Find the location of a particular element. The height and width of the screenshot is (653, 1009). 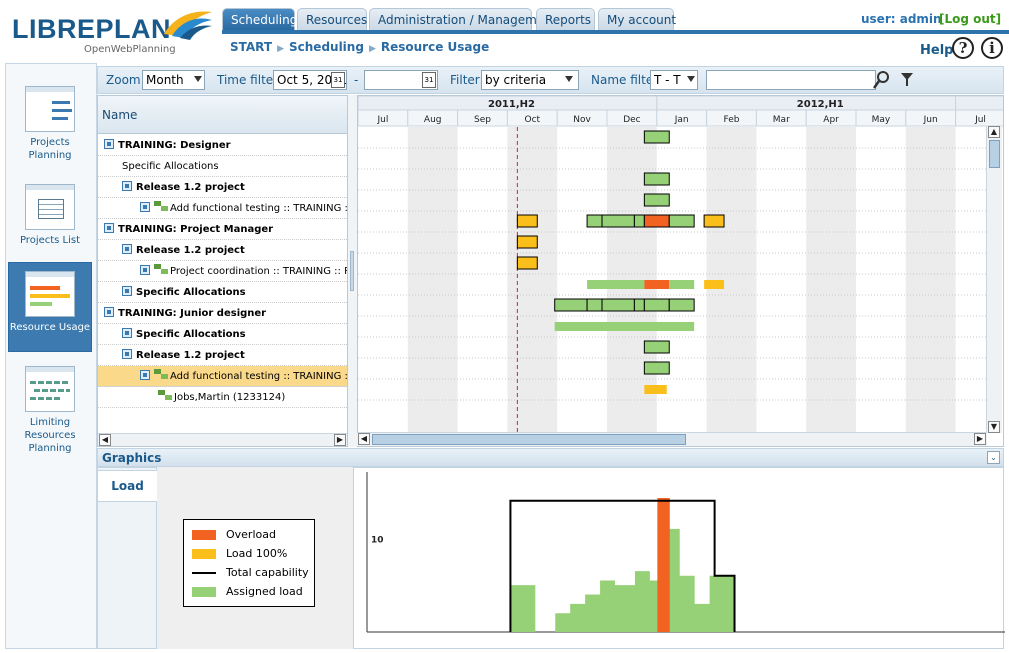

breadcrumb-start: START is located at coordinates (251, 47).